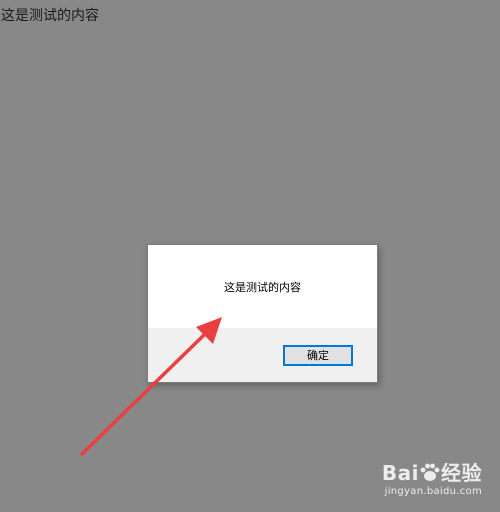  What do you see at coordinates (461, 472) in the screenshot?
I see `watermark-brand-suffix: 经验` at bounding box center [461, 472].